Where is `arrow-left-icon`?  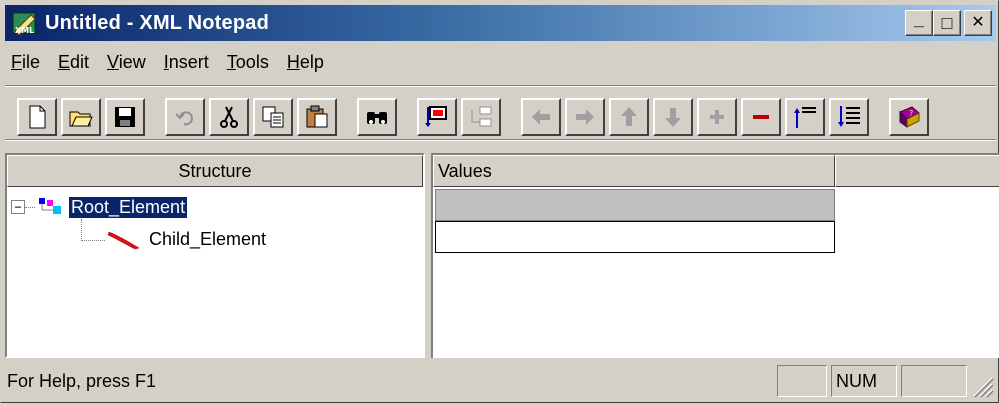 arrow-left-icon is located at coordinates (541, 117).